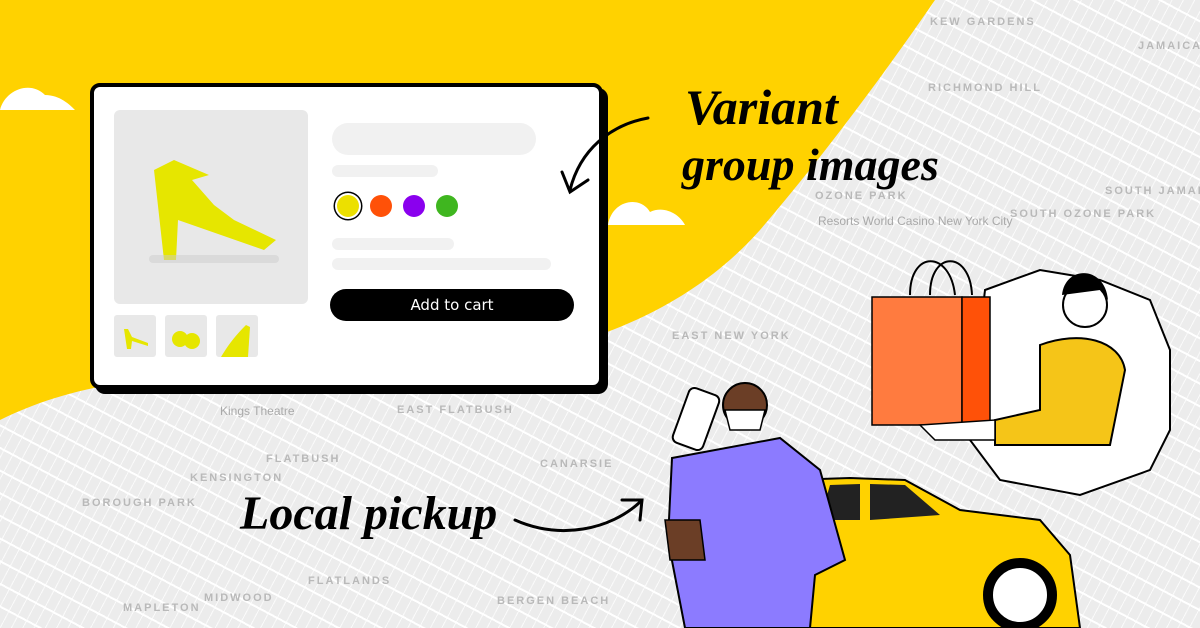 This screenshot has width=1200, height=628. What do you see at coordinates (581, 324) in the screenshot?
I see `arrow-icon` at bounding box center [581, 324].